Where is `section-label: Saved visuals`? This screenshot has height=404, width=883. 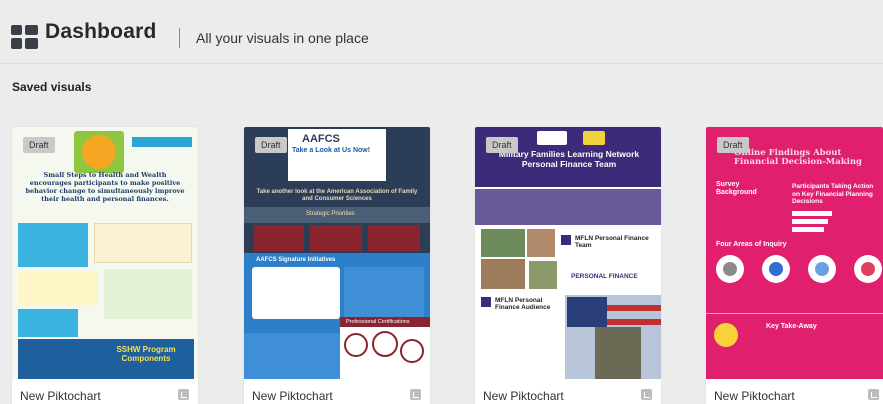
section-label: Saved visuals is located at coordinates (52, 87).